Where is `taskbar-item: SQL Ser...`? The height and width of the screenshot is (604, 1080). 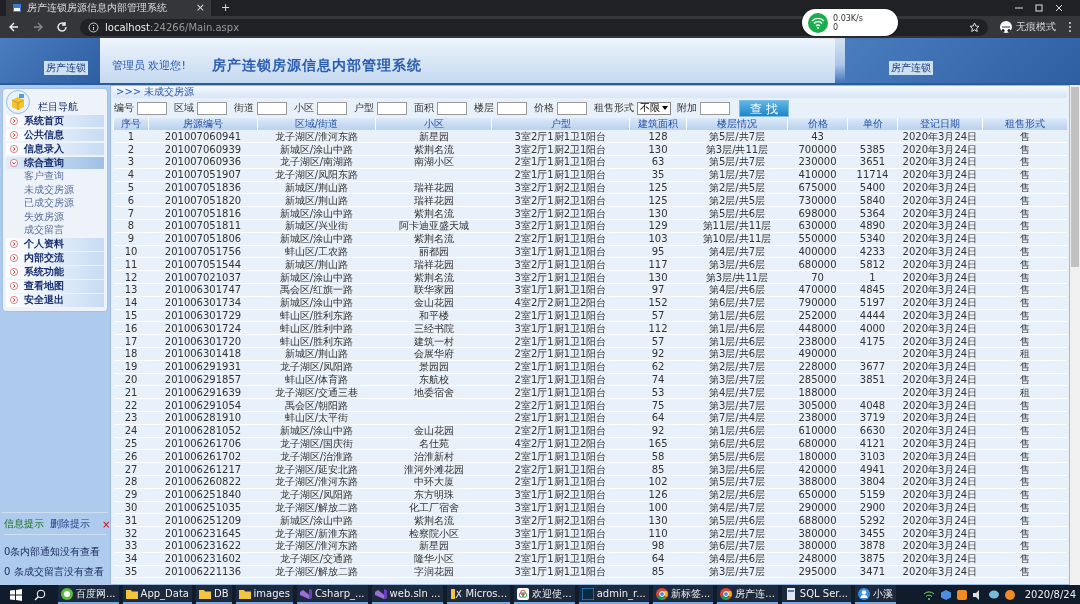
taskbar-item: SQL Ser... is located at coordinates (816, 594).